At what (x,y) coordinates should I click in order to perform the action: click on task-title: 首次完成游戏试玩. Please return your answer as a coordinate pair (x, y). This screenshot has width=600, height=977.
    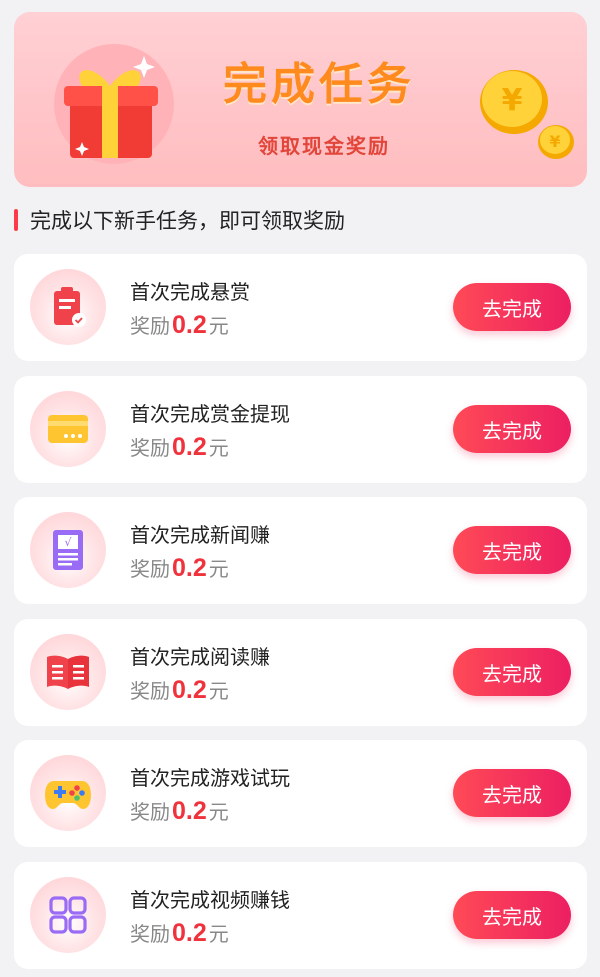
    Looking at the image, I should click on (210, 778).